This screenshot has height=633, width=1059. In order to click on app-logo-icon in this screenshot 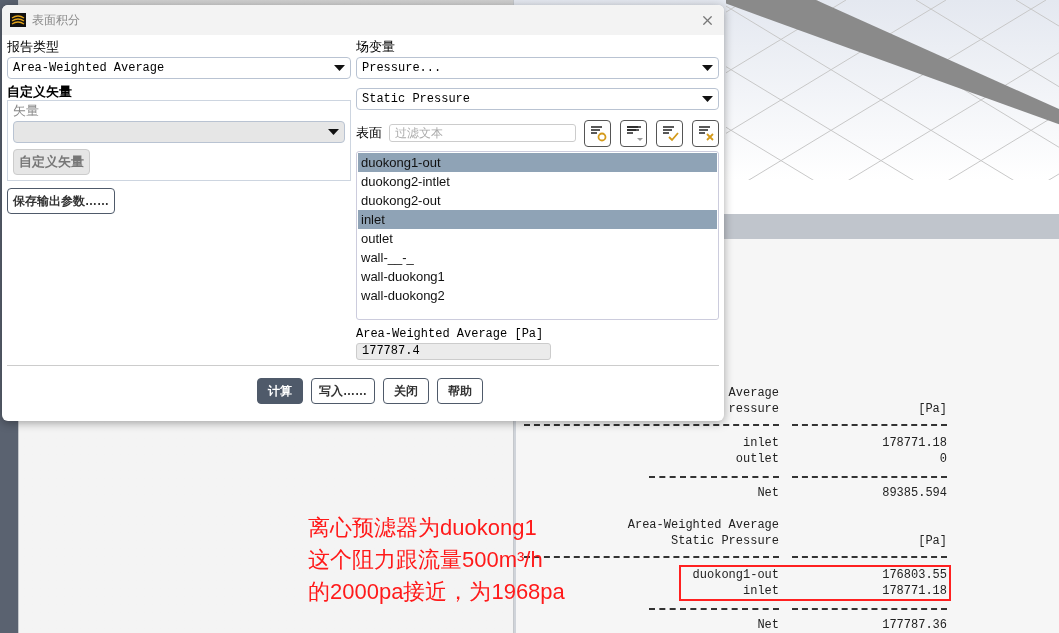, I will do `click(18, 20)`.